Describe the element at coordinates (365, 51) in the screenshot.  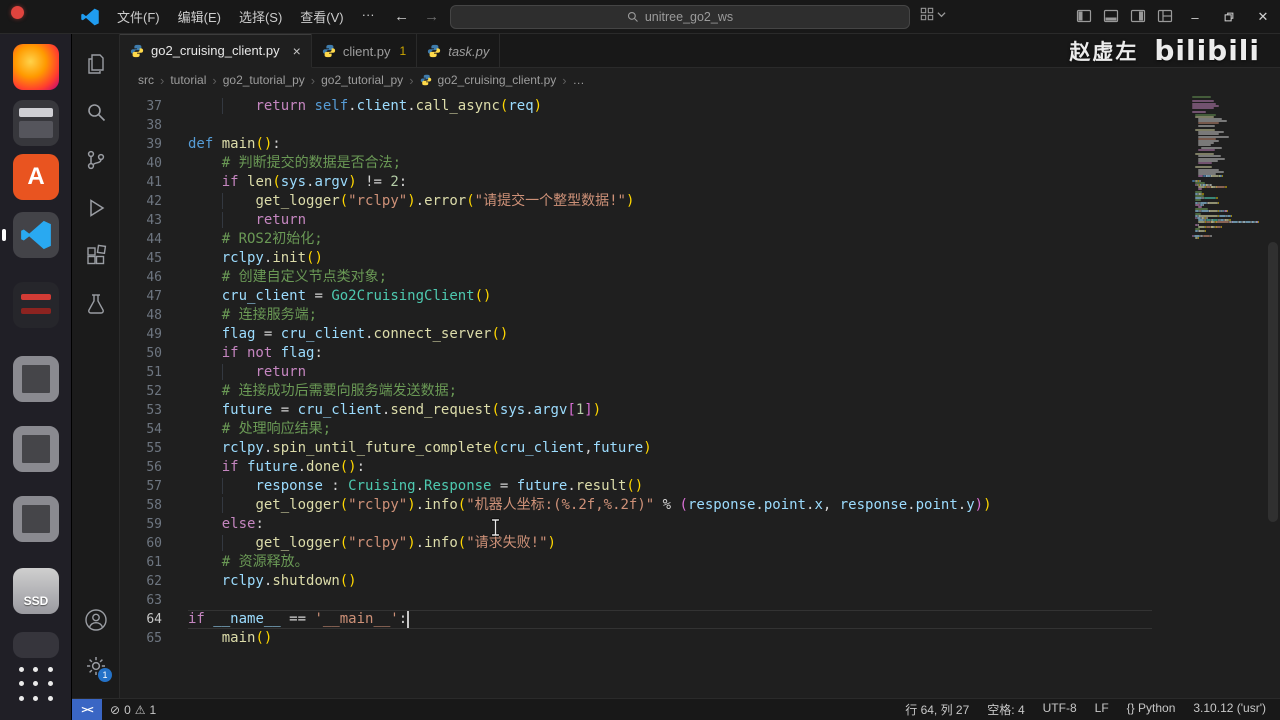
I see `tab-client: client.py 1` at that location.